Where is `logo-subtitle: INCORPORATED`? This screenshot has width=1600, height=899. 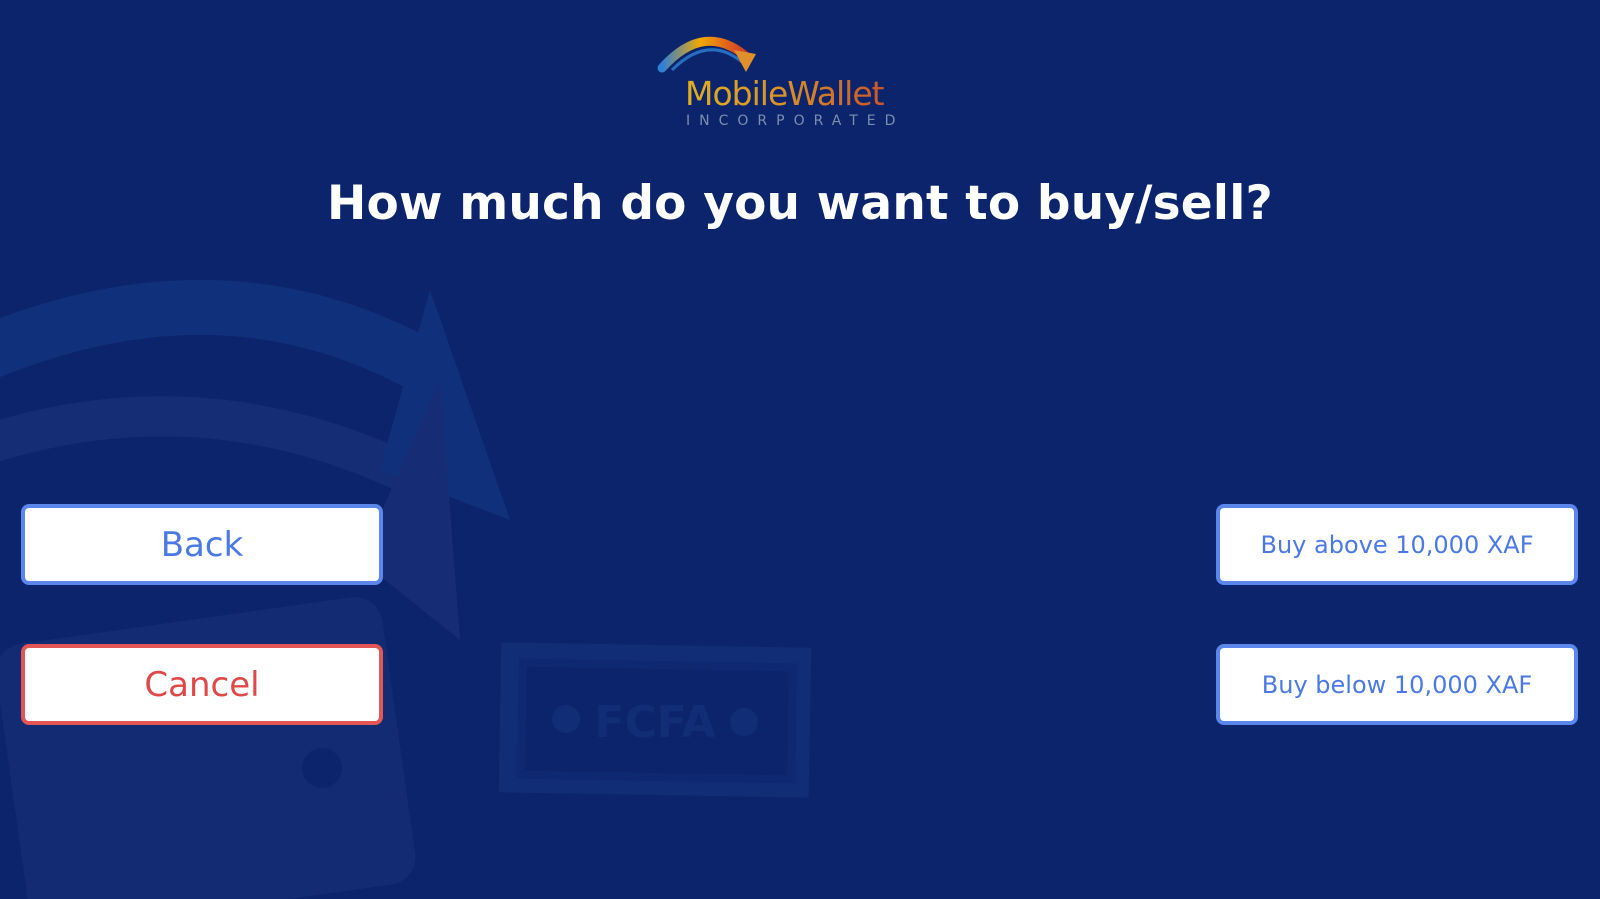
logo-subtitle: INCORPORATED is located at coordinates (795, 121).